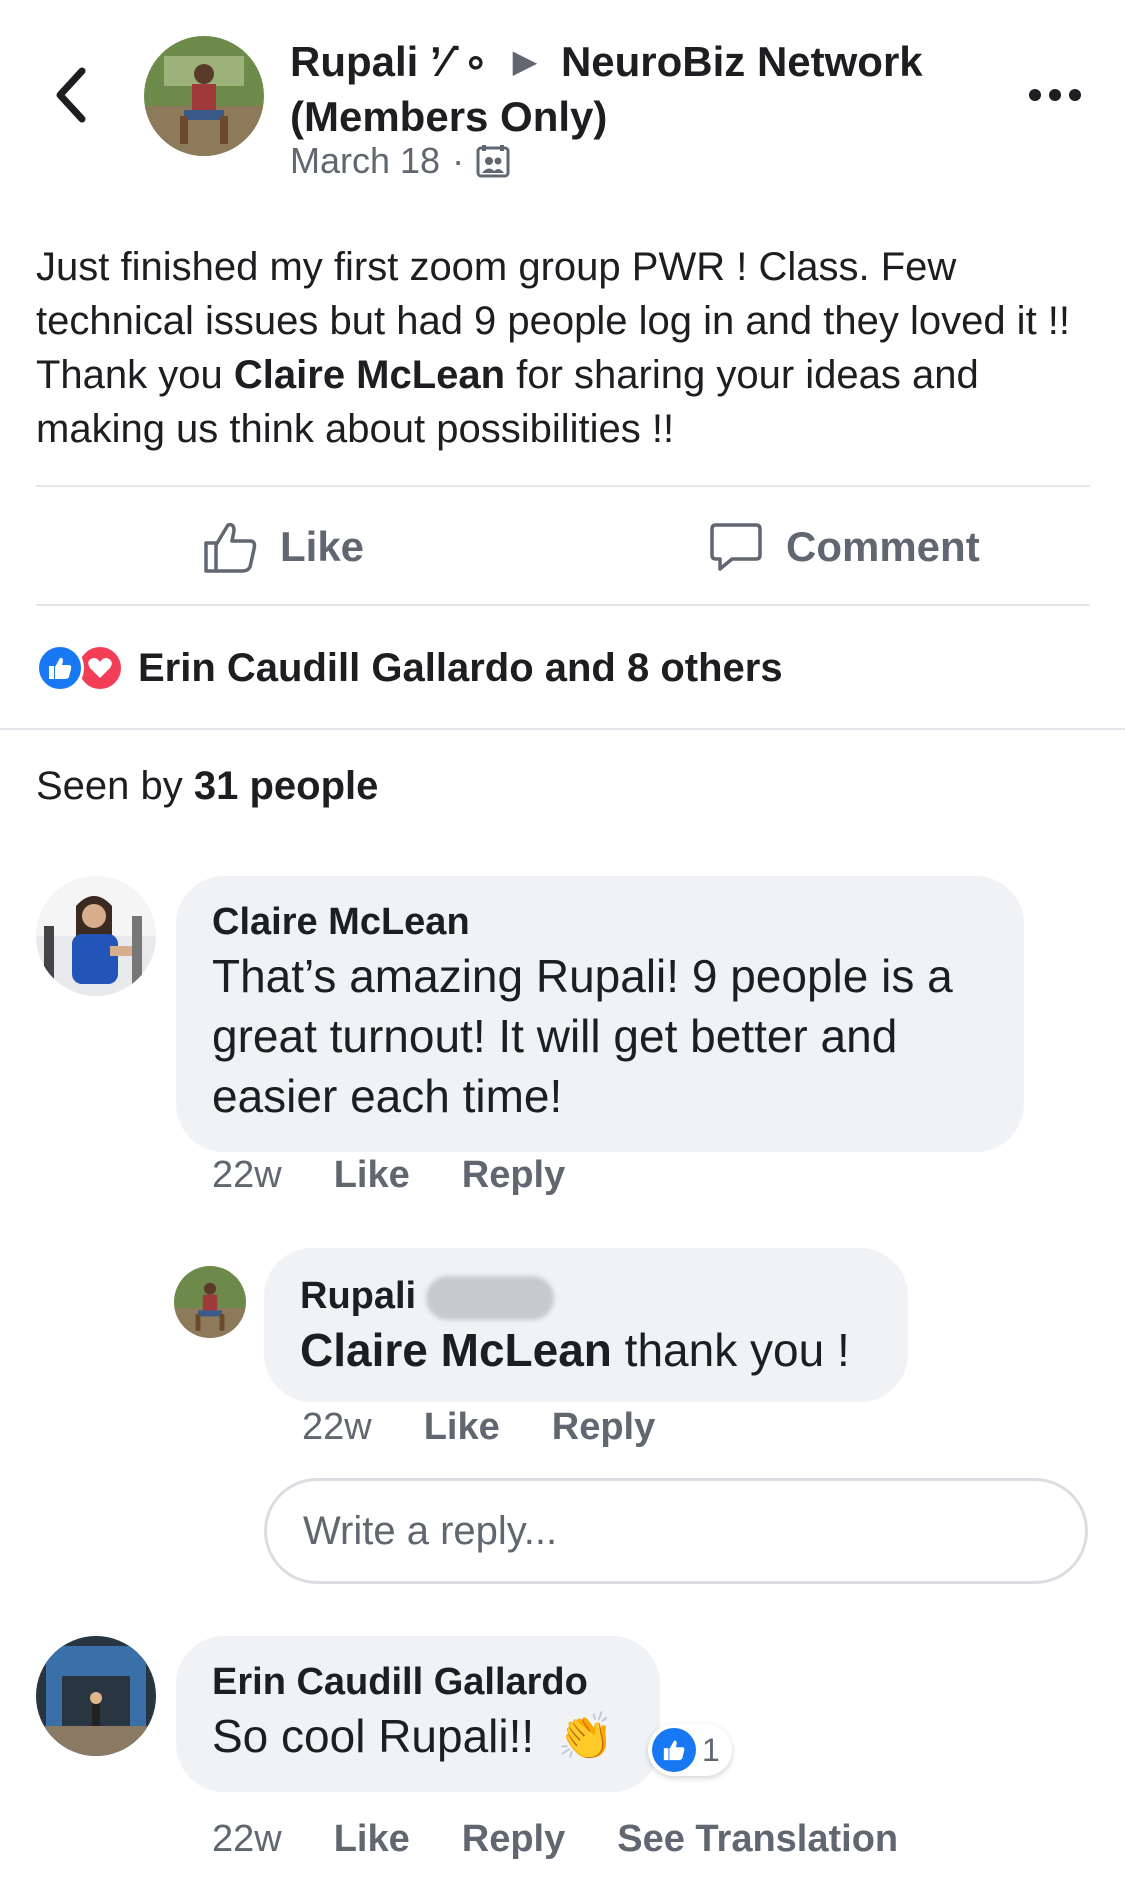 Image resolution: width=1125 pixels, height=1893 pixels. What do you see at coordinates (757, 1839) in the screenshot?
I see `see-translation-button: See Translation` at bounding box center [757, 1839].